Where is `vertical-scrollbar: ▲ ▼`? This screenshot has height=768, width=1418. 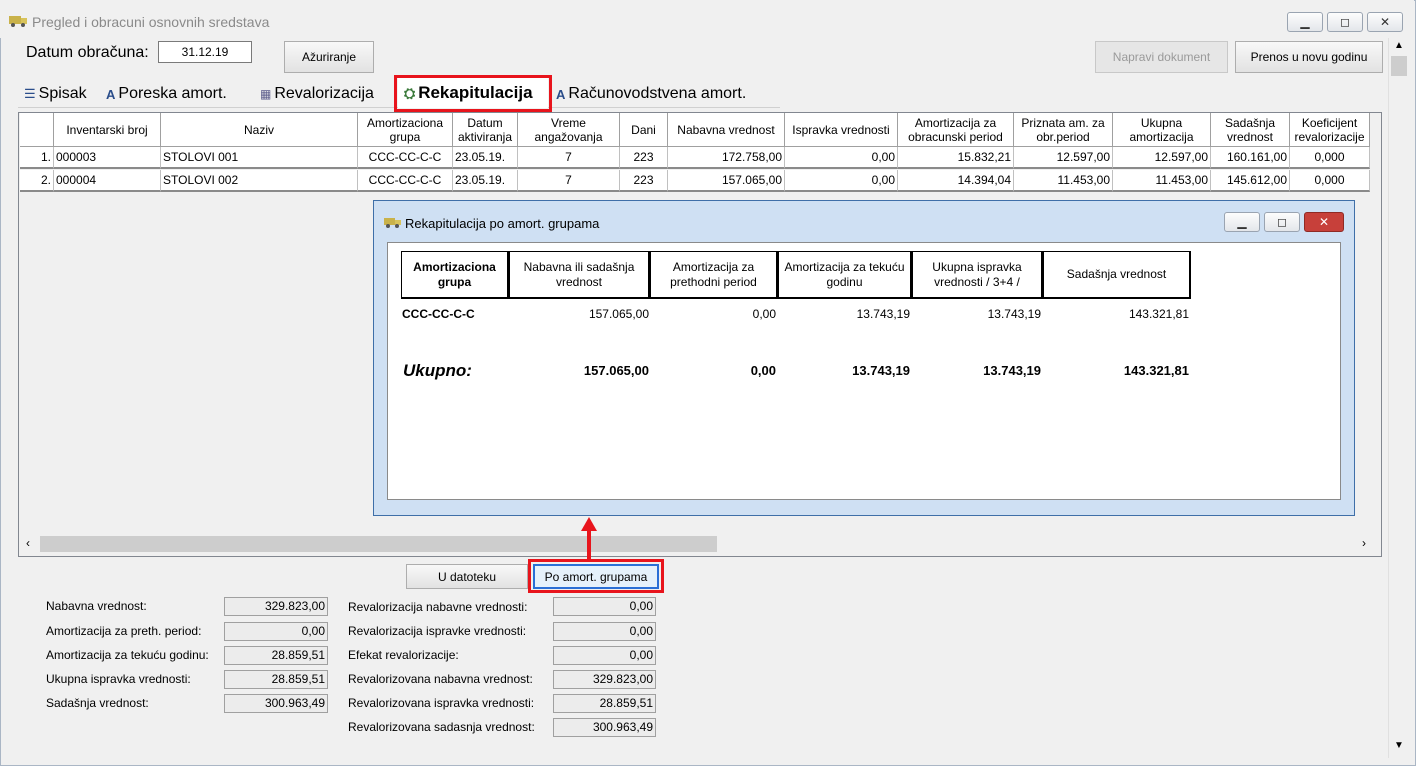 vertical-scrollbar: ▲ ▼ is located at coordinates (1398, 398).